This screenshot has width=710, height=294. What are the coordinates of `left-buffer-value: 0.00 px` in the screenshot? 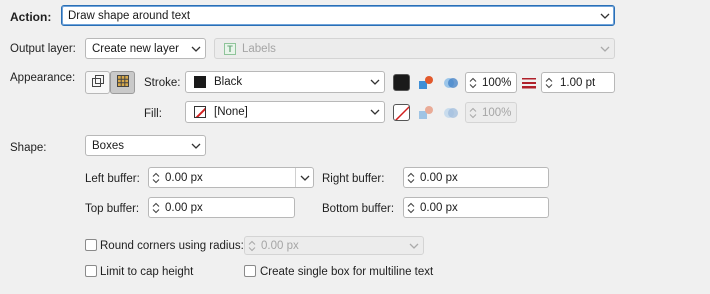 It's located at (184, 177).